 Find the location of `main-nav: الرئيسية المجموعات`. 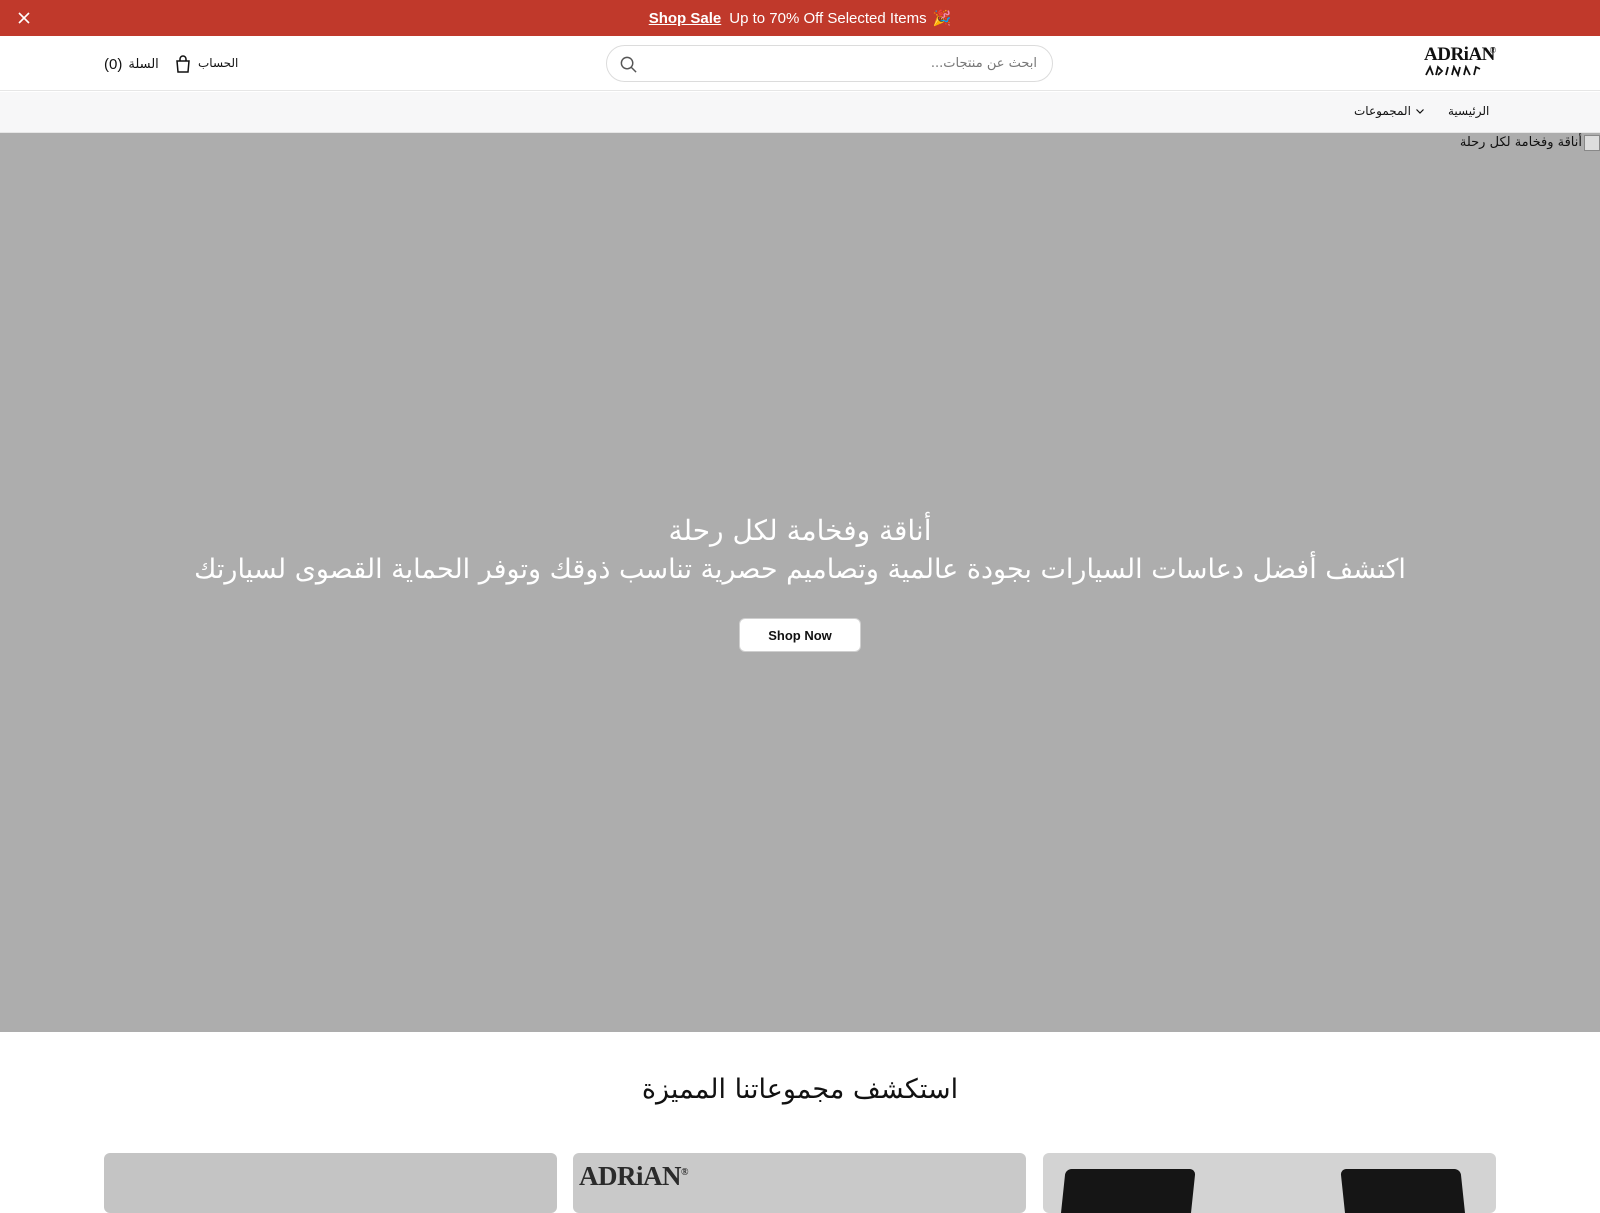

main-nav: الرئيسية المجموعات is located at coordinates (800, 112).